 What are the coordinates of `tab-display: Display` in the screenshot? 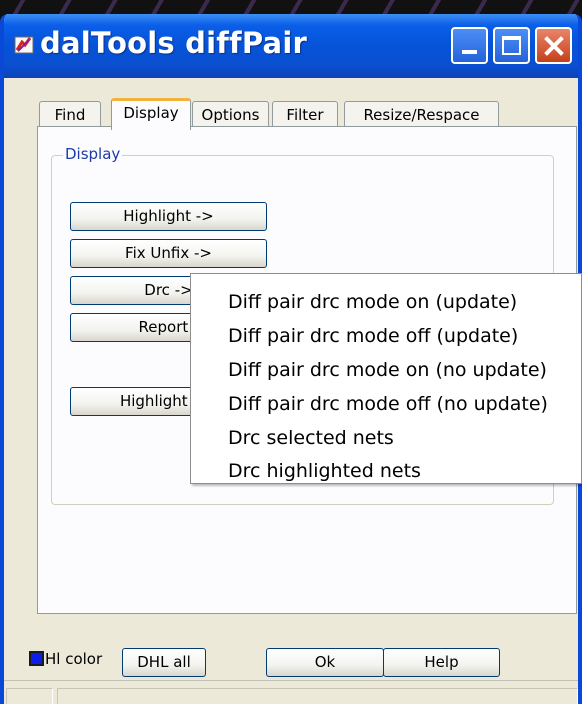 It's located at (151, 114).